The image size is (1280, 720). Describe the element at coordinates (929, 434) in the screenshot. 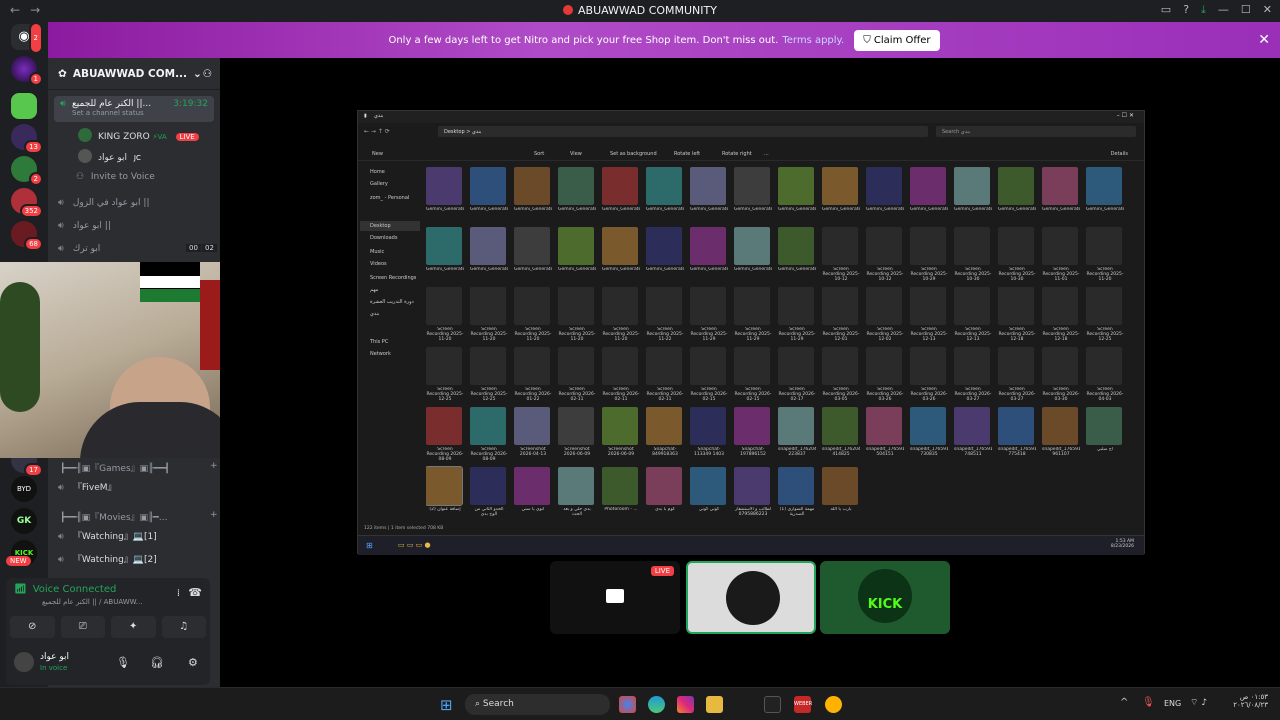

I see `file-tile: snapedit_1765911 730835` at that location.